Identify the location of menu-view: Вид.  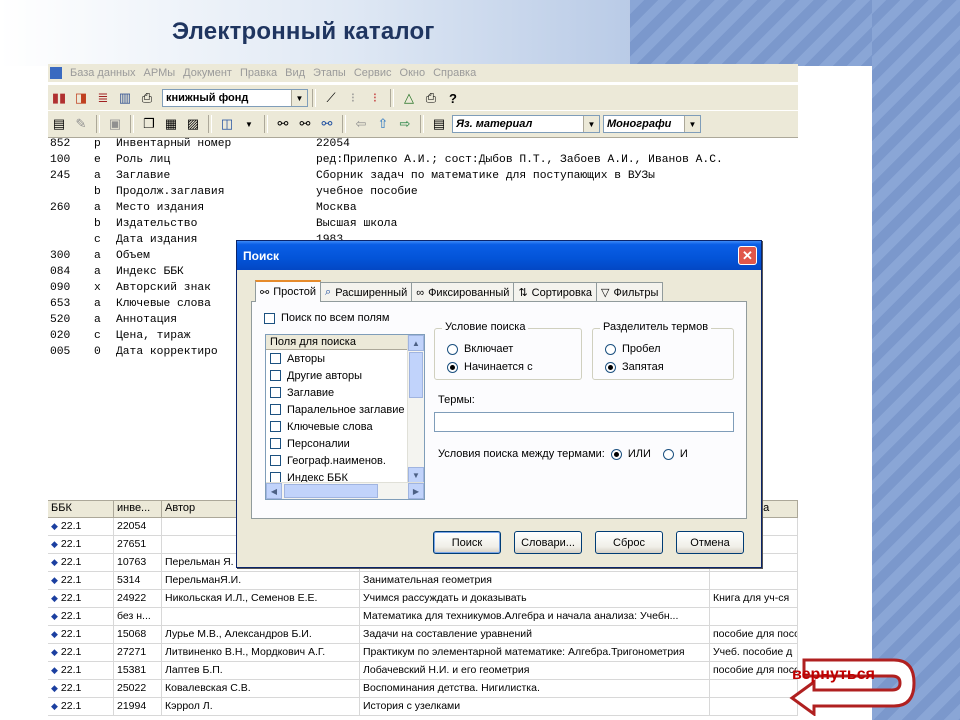
(295, 73).